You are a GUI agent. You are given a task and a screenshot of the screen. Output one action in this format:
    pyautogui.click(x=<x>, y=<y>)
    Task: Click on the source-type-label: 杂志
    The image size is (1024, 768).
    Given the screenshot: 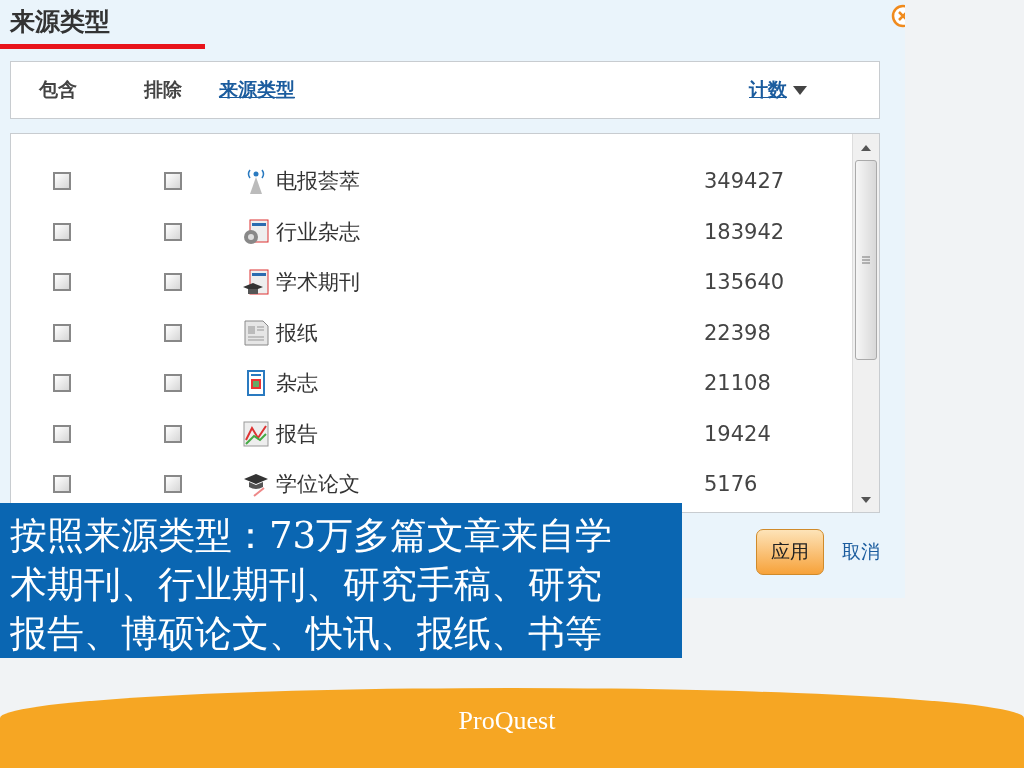 What is the action you would take?
    pyautogui.click(x=297, y=384)
    